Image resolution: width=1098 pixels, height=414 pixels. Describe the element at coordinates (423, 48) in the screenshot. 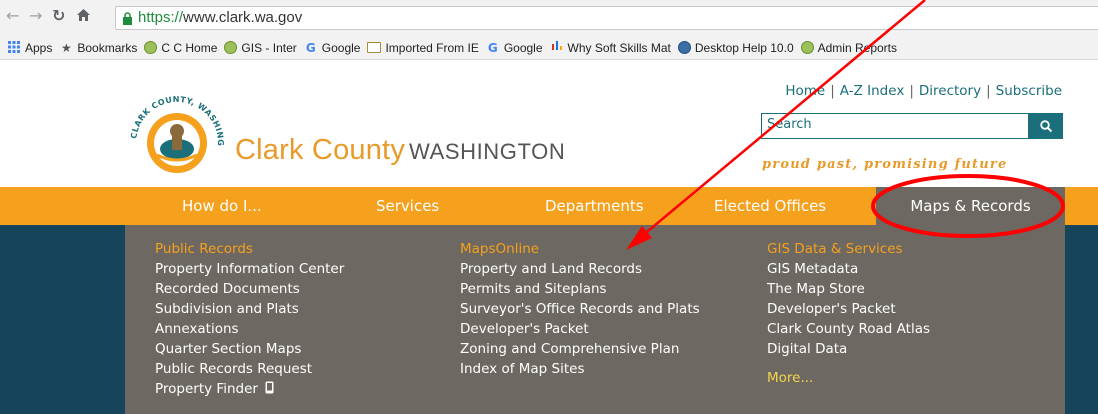

I see `bookmark-imported-from-ie: Imported From IE` at that location.